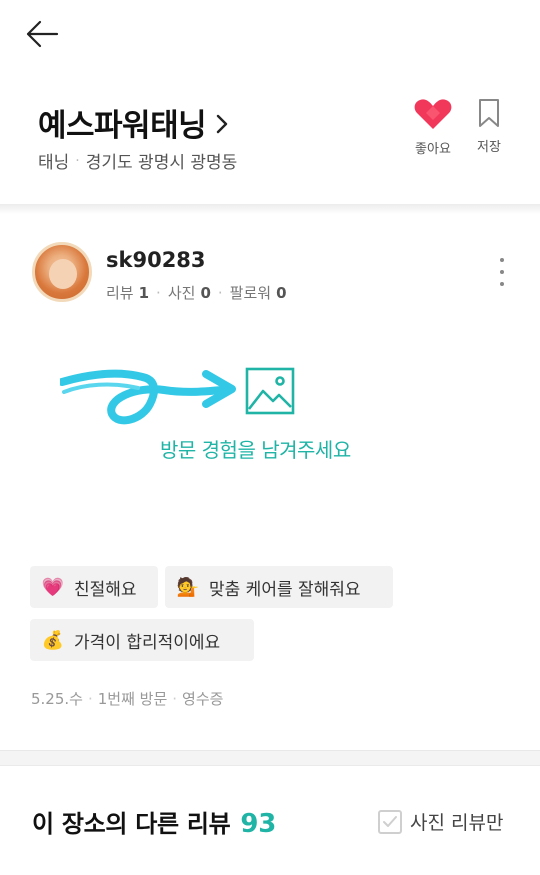 The height and width of the screenshot is (875, 540). What do you see at coordinates (62, 272) in the screenshot?
I see `avatar` at bounding box center [62, 272].